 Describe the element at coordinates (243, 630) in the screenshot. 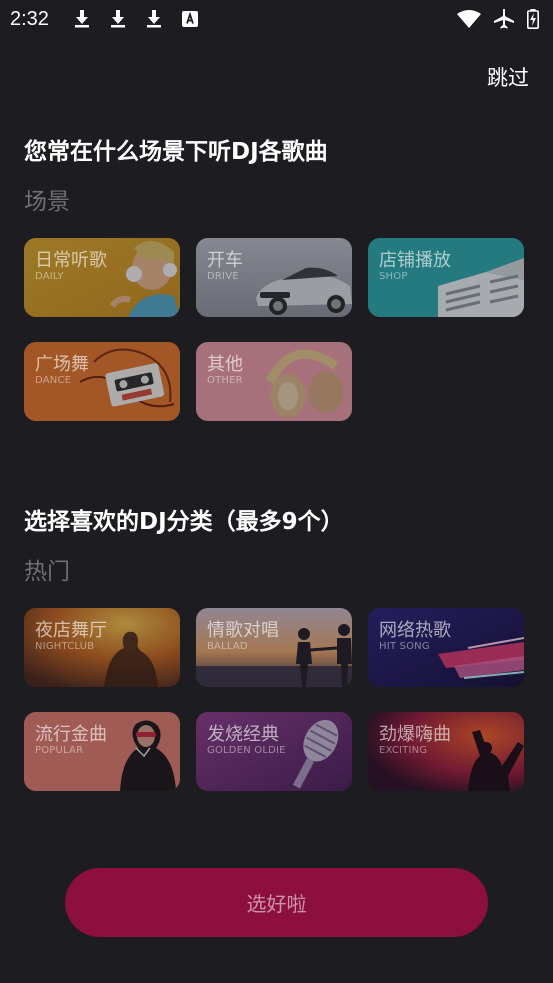

I see `card-title: 情歌对唱` at that location.